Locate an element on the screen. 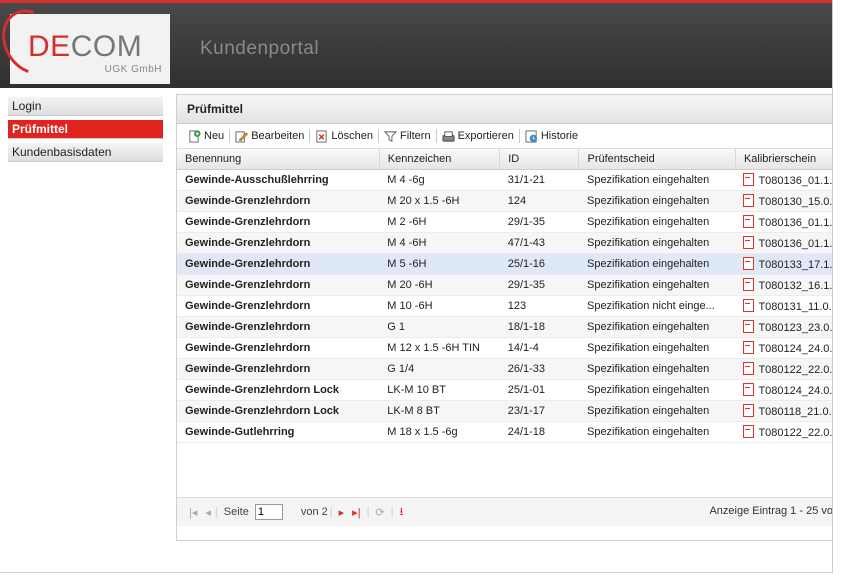 The height and width of the screenshot is (578, 841). logo-text: DECOM is located at coordinates (85, 47).